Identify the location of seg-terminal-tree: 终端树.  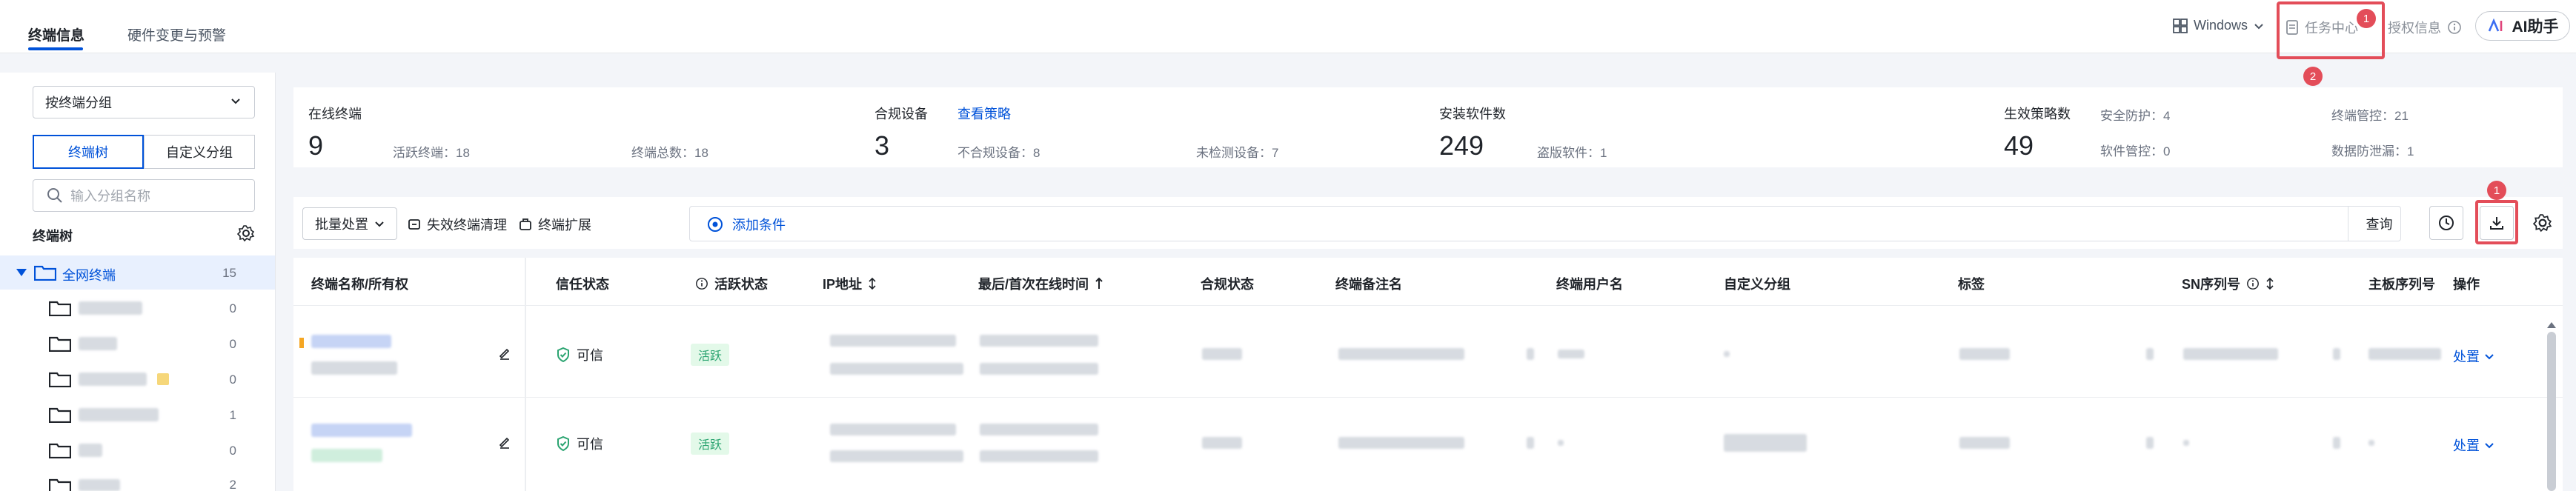
(88, 152).